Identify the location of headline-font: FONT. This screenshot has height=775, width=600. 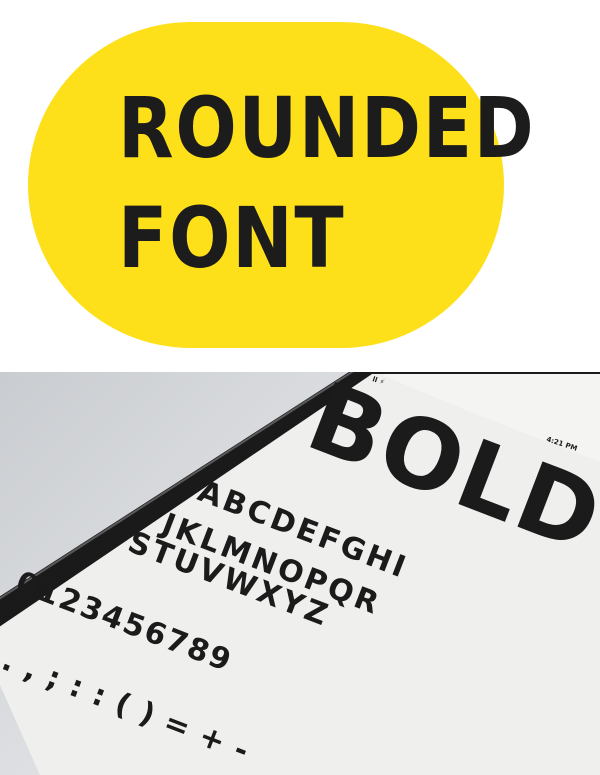
(232, 238).